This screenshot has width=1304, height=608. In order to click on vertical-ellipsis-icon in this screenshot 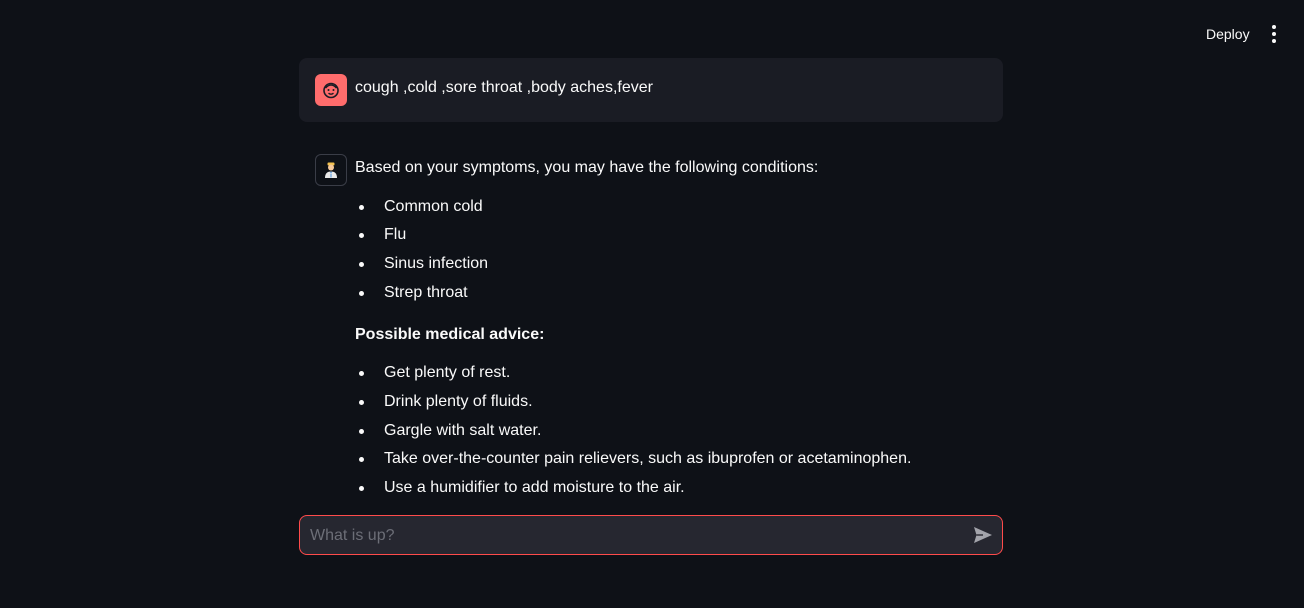, I will do `click(1274, 27)`.